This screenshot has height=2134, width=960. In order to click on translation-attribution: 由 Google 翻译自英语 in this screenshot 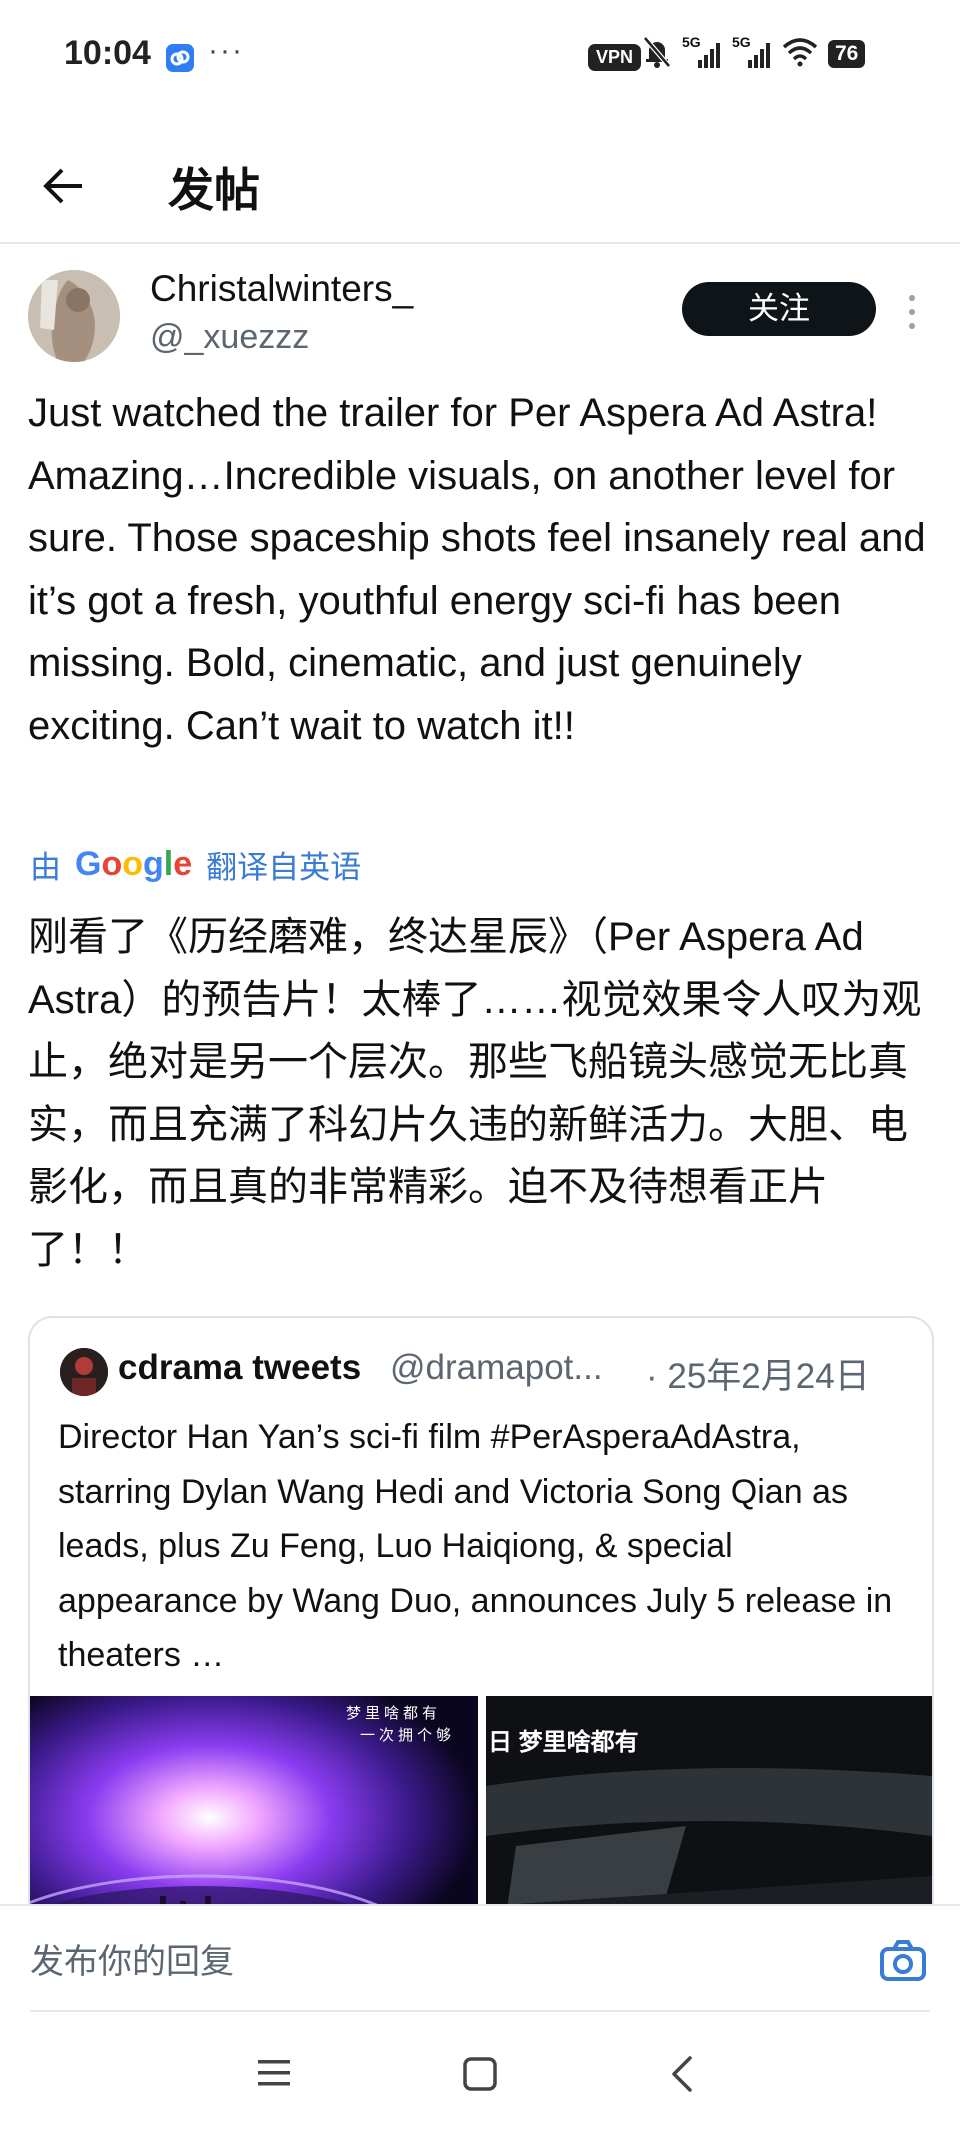, I will do `click(195, 864)`.